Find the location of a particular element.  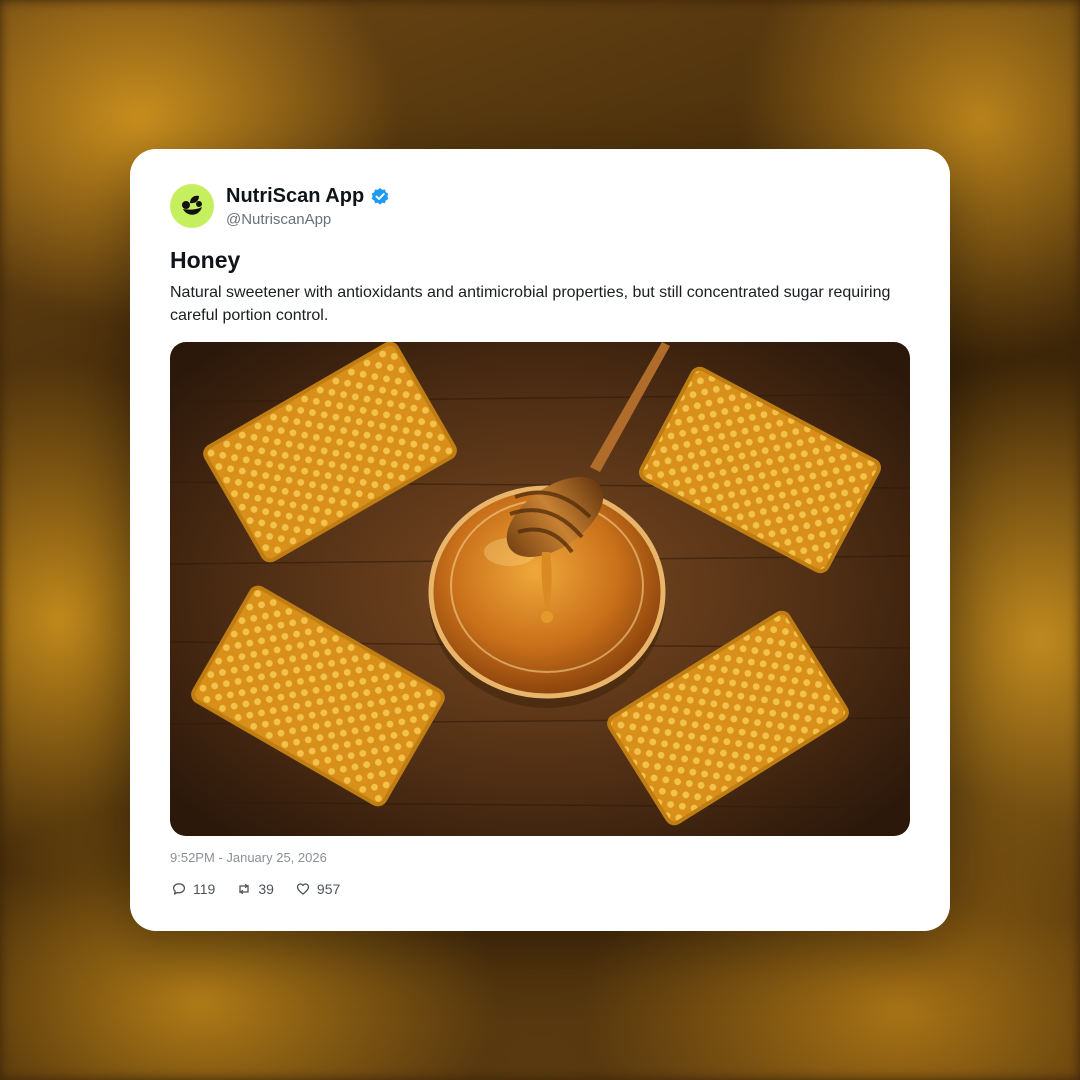

like-button: 957 is located at coordinates (318, 889).